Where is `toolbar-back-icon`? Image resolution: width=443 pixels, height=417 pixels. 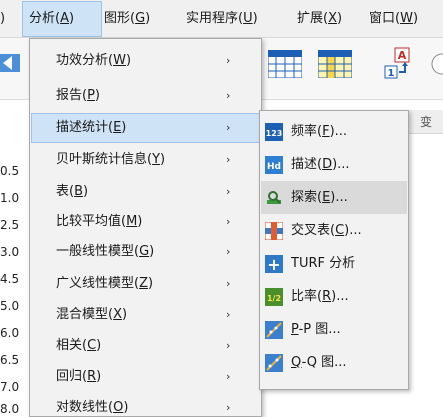 toolbar-back-icon is located at coordinates (11, 63).